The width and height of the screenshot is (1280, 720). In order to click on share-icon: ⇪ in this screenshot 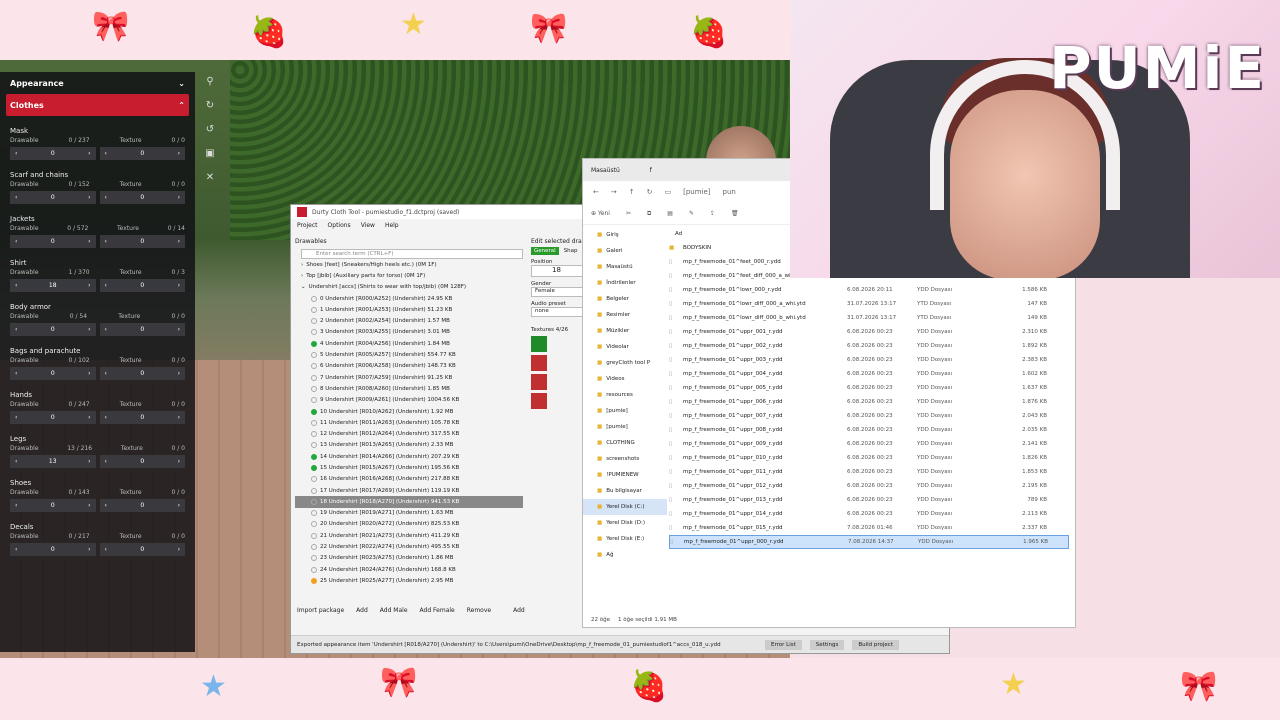, I will do `click(712, 213)`.